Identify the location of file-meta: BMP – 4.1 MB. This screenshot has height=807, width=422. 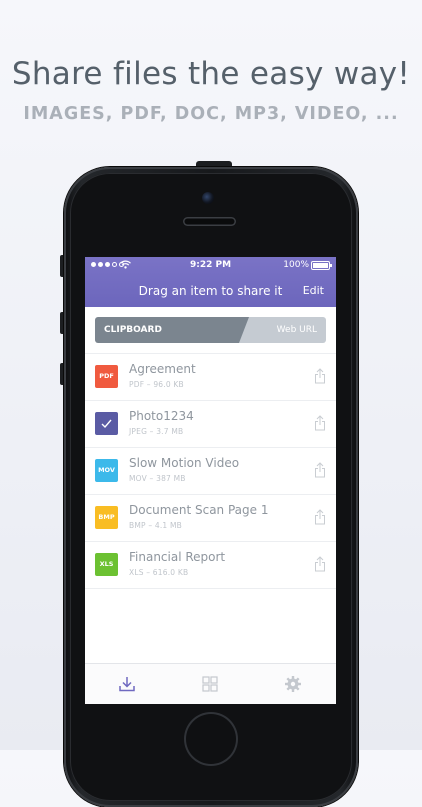
(155, 525).